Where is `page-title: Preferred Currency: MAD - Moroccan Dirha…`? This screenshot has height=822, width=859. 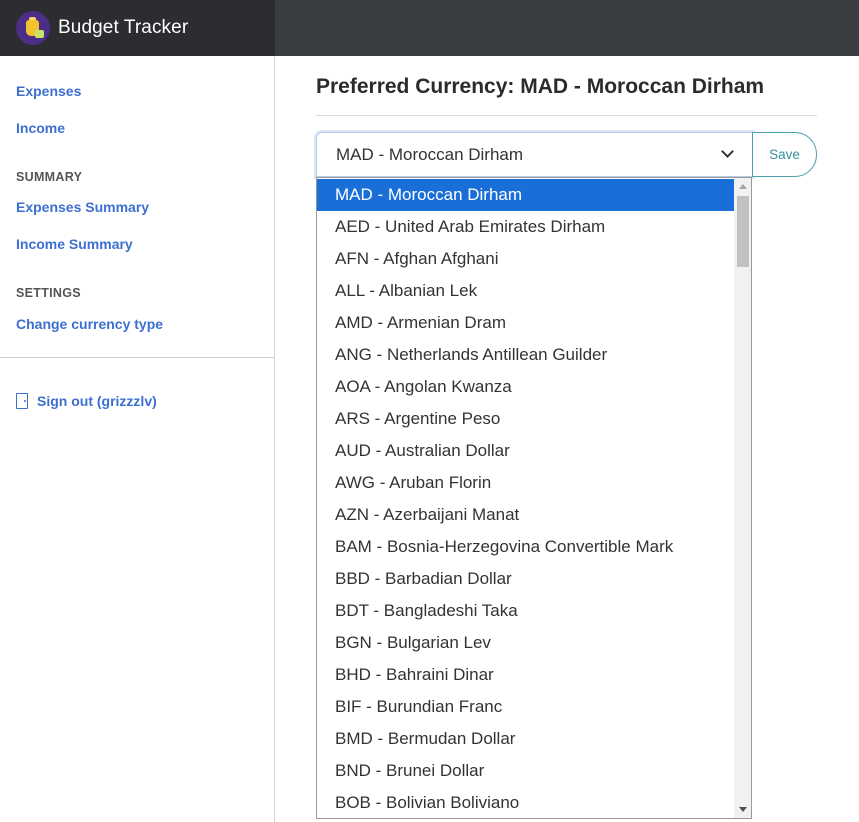 page-title: Preferred Currency: MAD - Moroccan Dirha… is located at coordinates (540, 86).